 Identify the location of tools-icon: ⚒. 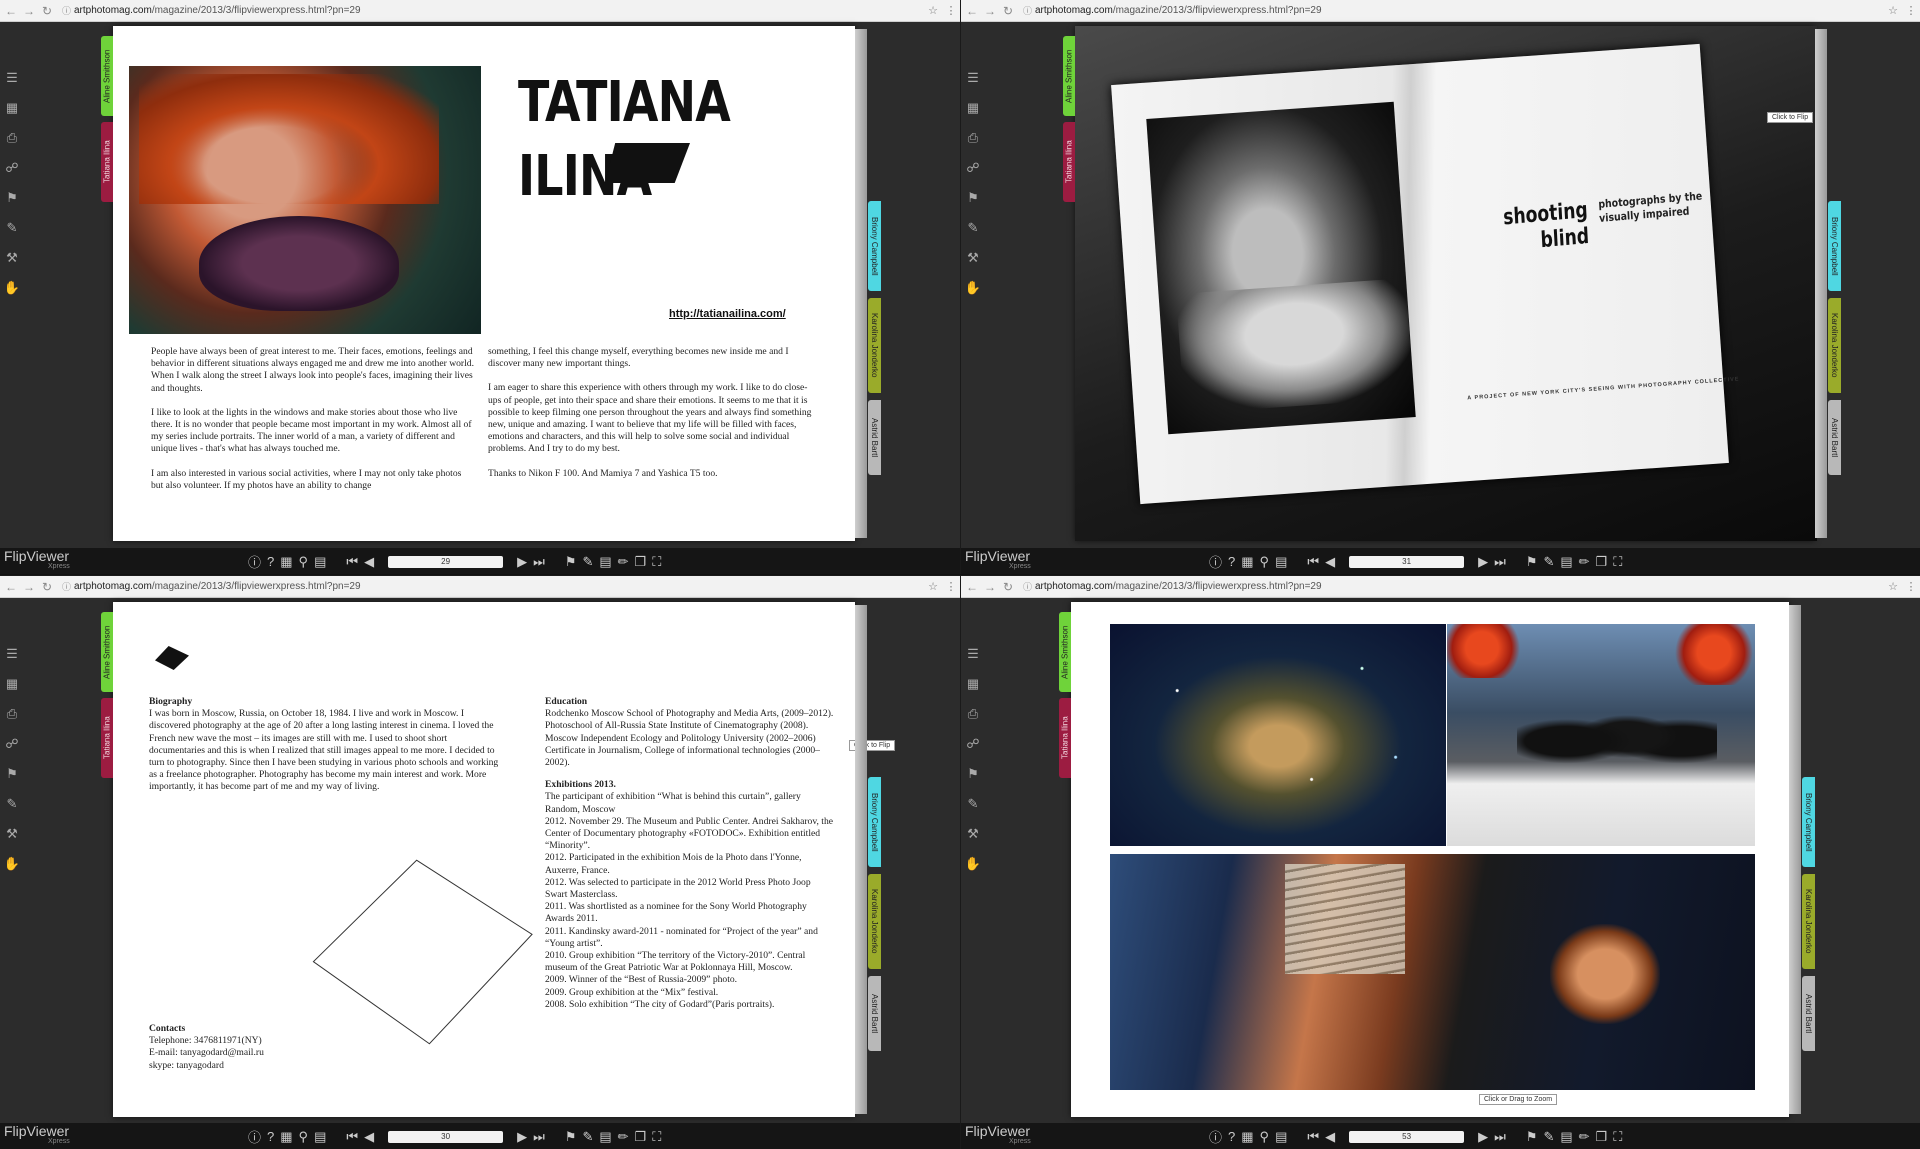
(973, 841).